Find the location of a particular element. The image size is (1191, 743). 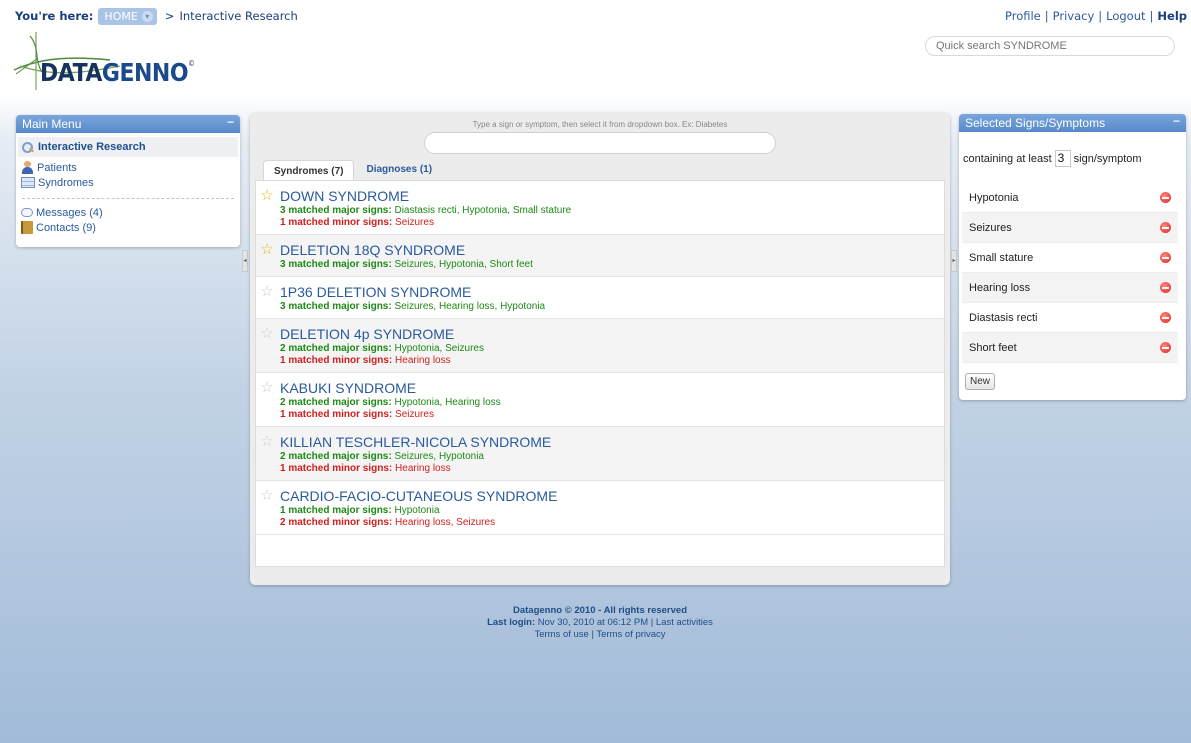

syndrome-link: DELETION 4p SYNDROME is located at coordinates (367, 334).